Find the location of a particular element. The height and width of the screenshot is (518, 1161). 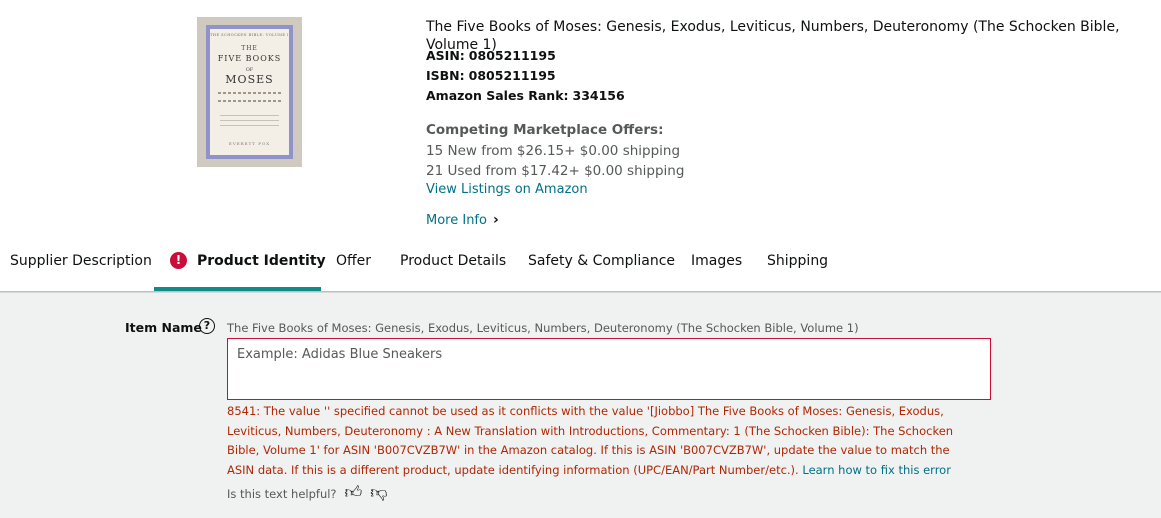

offers-heading: Competing Marketplace Offers: is located at coordinates (545, 130).